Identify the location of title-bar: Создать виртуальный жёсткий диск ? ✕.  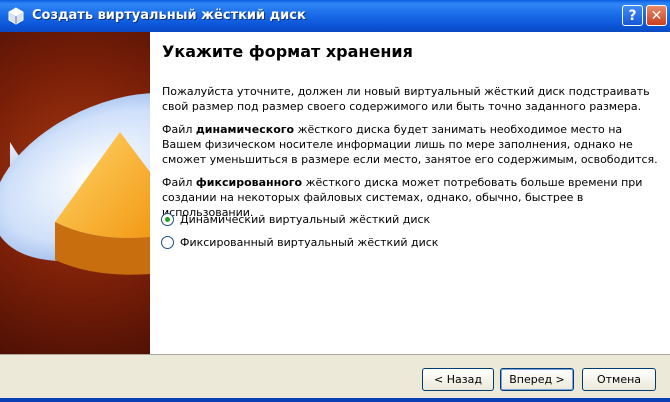
(335, 16).